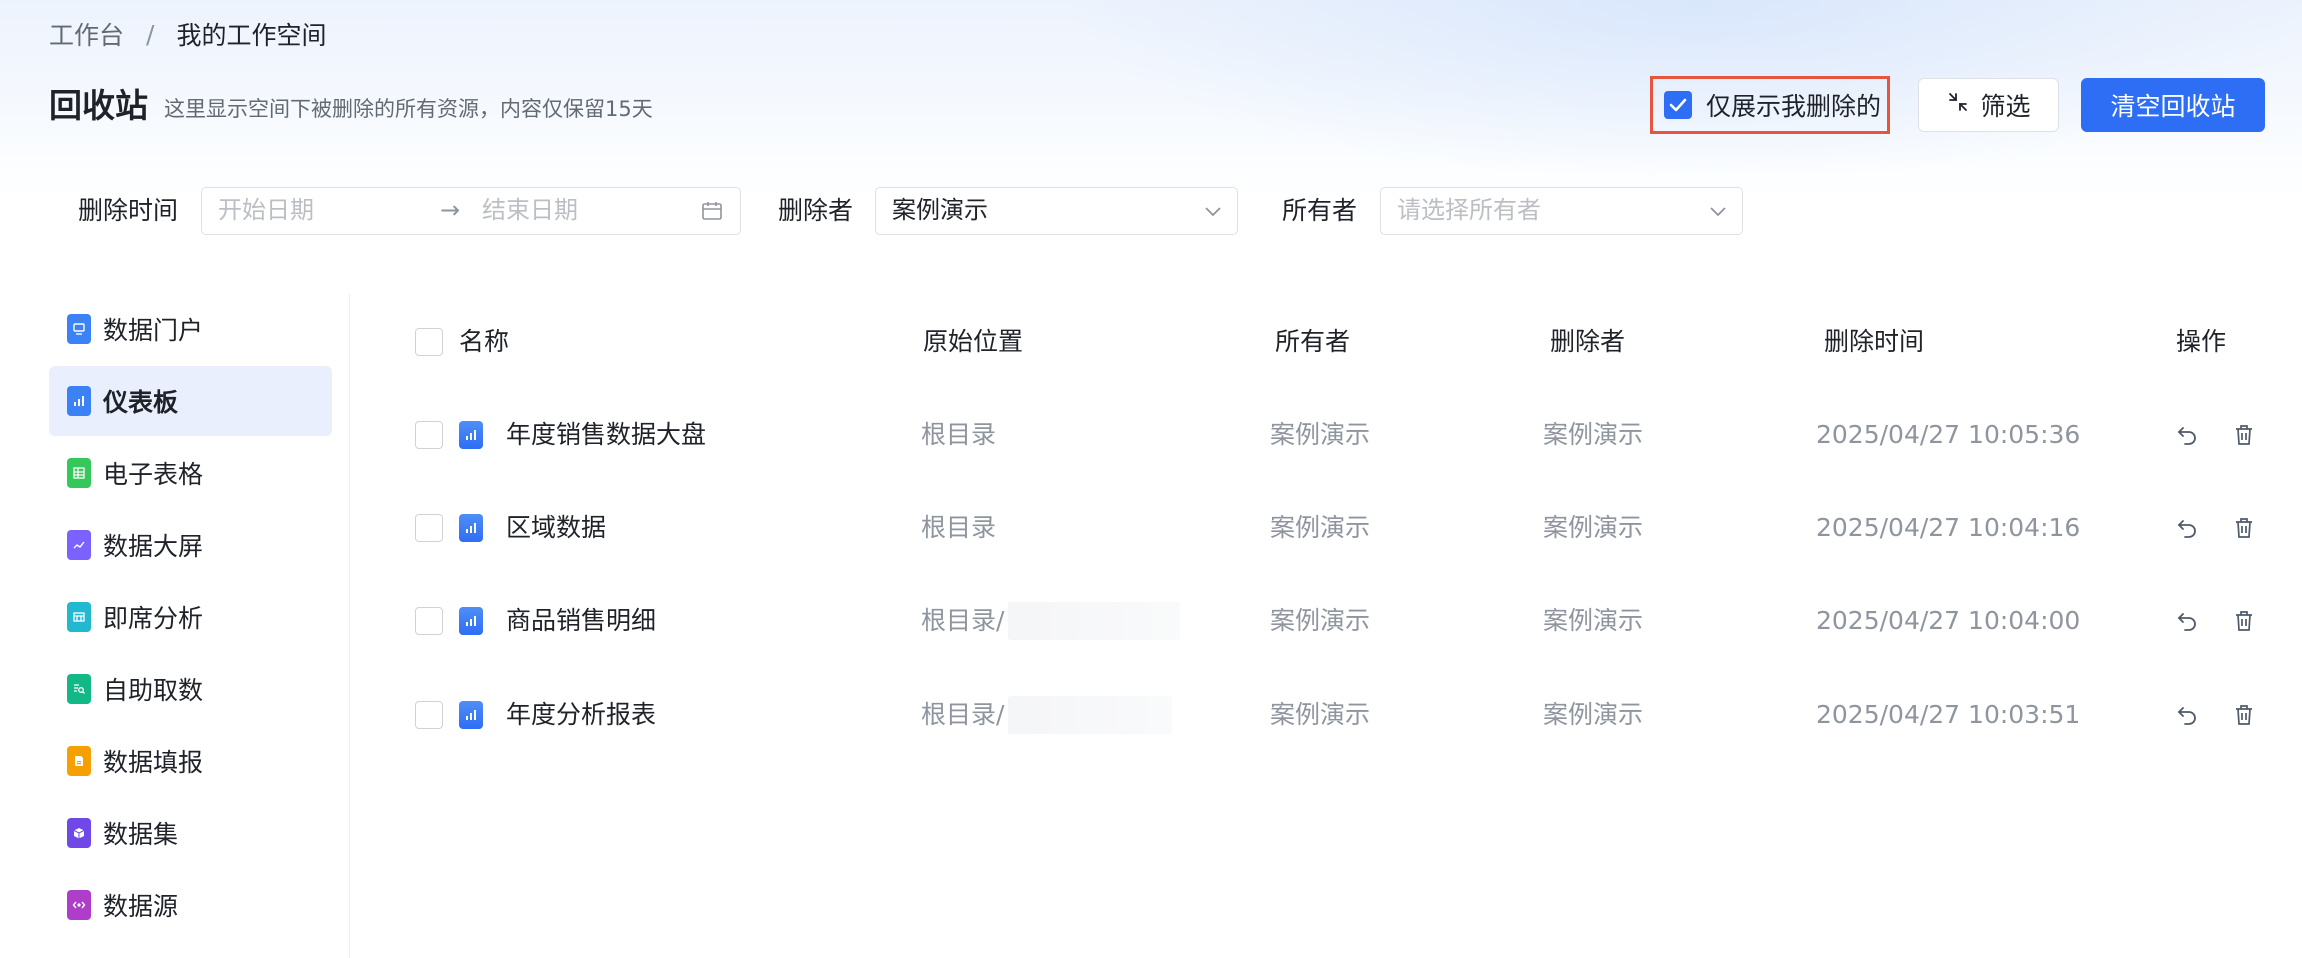 The image size is (2302, 958). What do you see at coordinates (1056, 211) in the screenshot?
I see `deleter-select: 案例演示` at bounding box center [1056, 211].